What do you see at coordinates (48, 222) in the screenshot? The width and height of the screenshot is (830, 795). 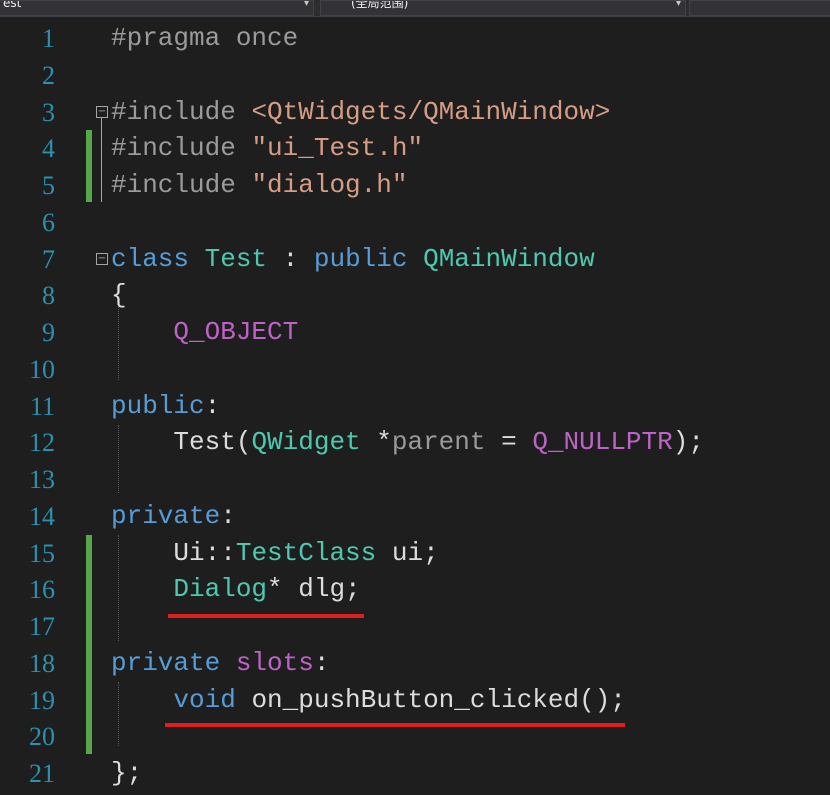 I see `line-number: 6` at bounding box center [48, 222].